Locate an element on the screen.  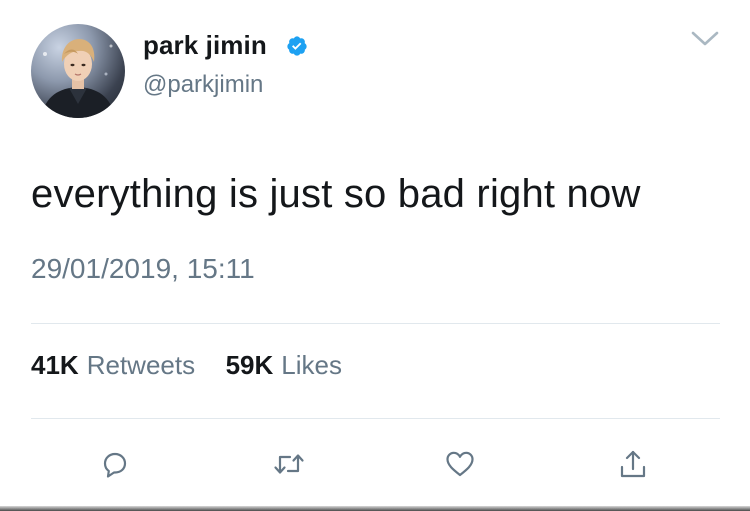
verified-badge-icon is located at coordinates (297, 46).